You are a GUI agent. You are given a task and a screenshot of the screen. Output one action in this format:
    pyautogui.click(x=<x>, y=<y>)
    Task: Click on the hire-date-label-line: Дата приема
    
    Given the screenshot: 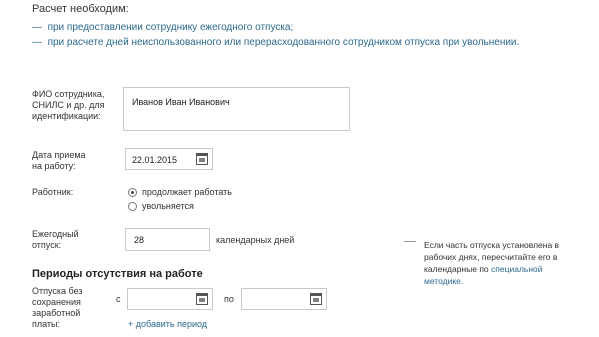 What is the action you would take?
    pyautogui.click(x=59, y=155)
    